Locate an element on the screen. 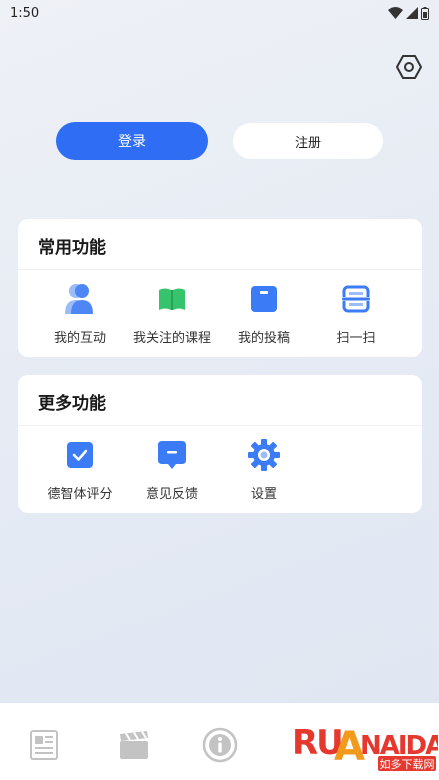 The height and width of the screenshot is (780, 439). my-submissions-item: 我的投稿 is located at coordinates (264, 314).